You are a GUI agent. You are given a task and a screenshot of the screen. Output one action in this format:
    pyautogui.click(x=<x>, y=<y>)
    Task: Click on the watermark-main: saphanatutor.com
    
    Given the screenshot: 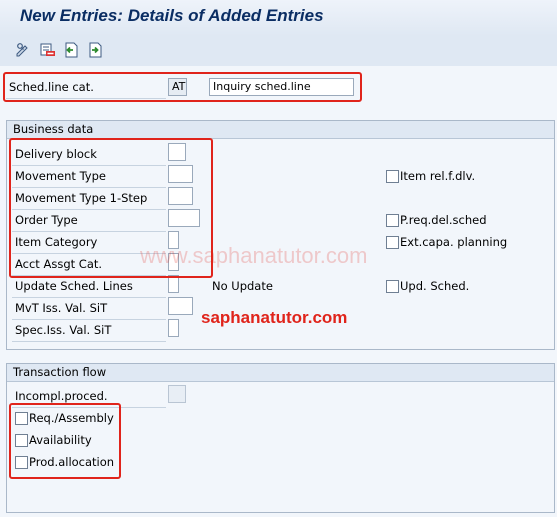 What is the action you would take?
    pyautogui.click(x=274, y=317)
    